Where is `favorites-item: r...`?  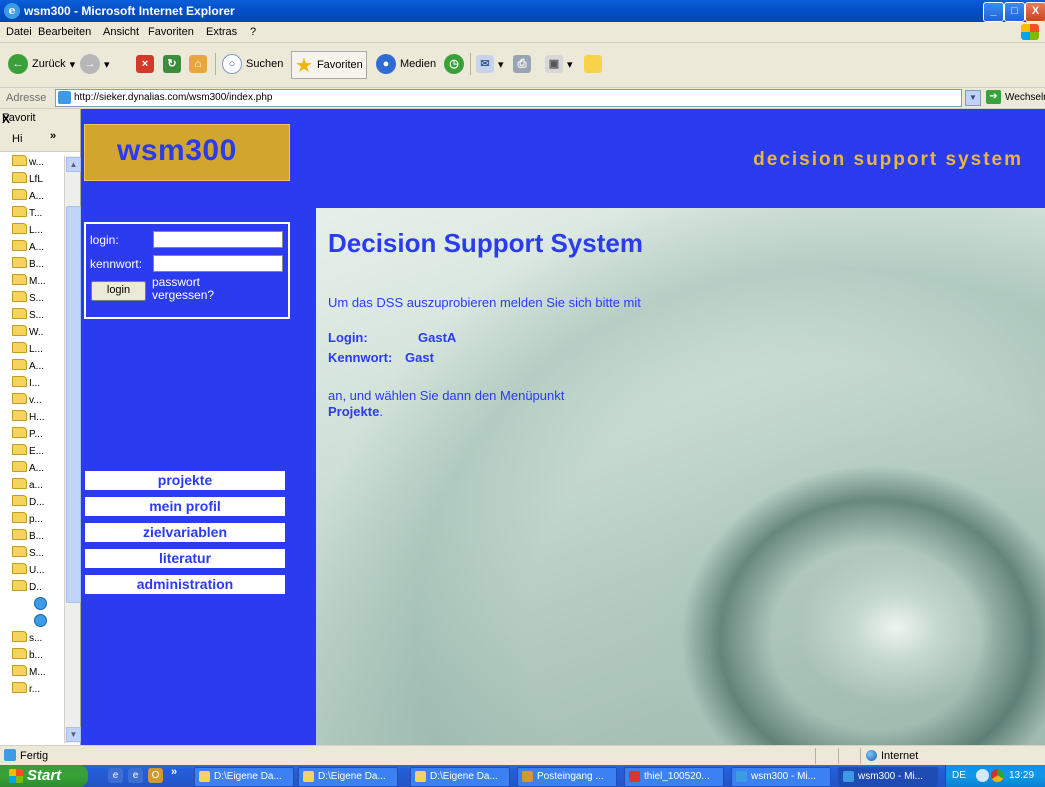 favorites-item: r... is located at coordinates (26, 690).